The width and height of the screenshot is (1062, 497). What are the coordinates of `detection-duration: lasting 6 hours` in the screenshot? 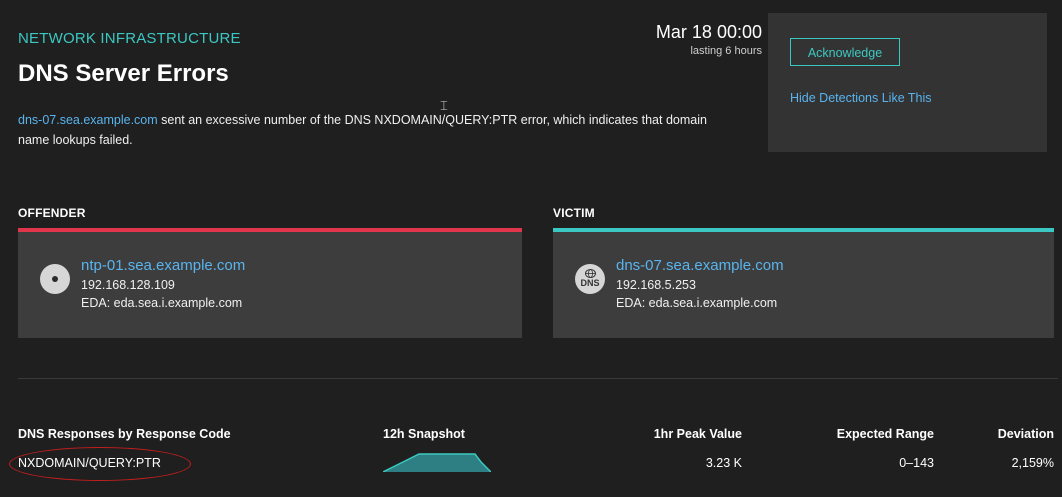 It's located at (726, 51).